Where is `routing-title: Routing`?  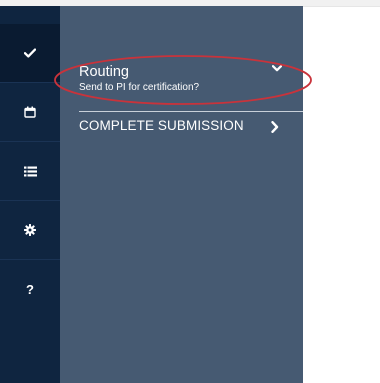
routing-title: Routing is located at coordinates (104, 72).